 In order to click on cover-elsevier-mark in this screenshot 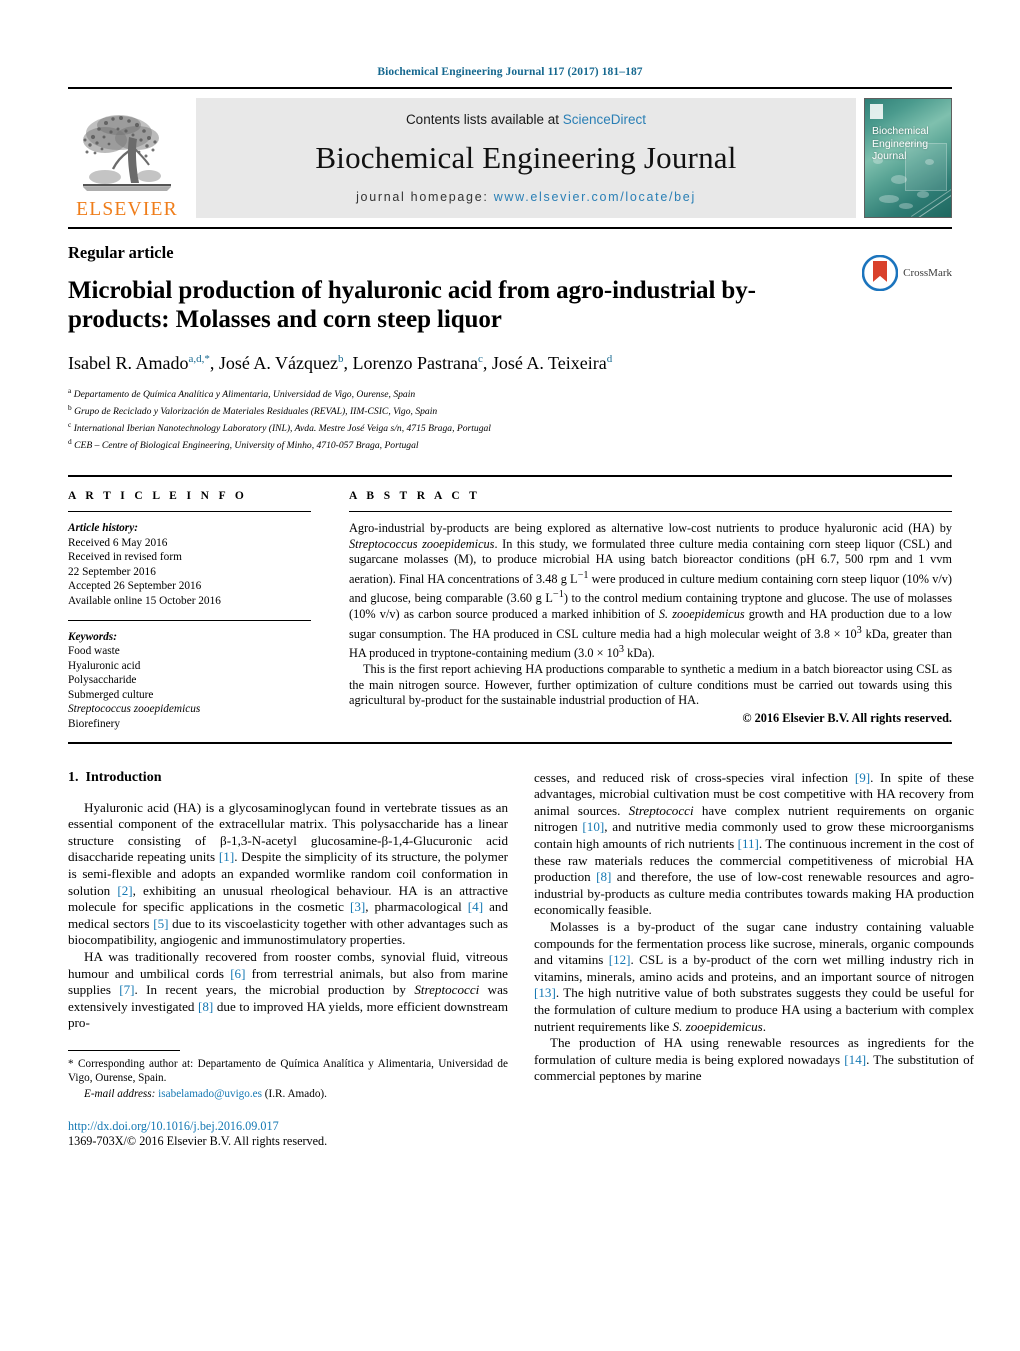, I will do `click(876, 111)`.